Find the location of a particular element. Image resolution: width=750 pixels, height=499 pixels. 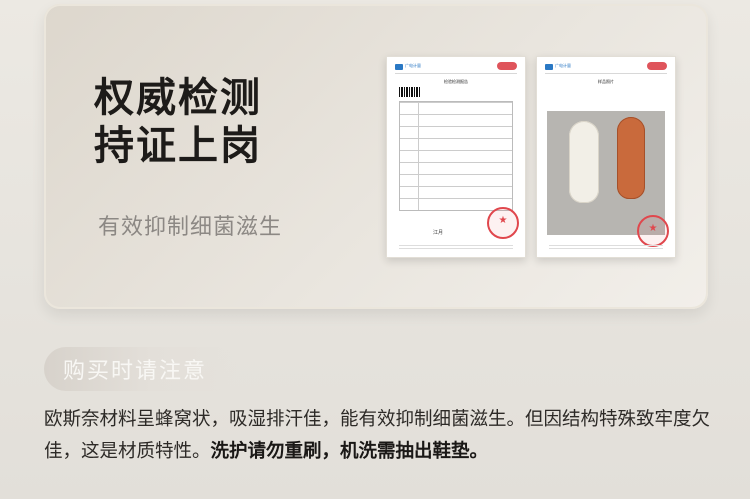

signature: 江月 is located at coordinates (438, 233).